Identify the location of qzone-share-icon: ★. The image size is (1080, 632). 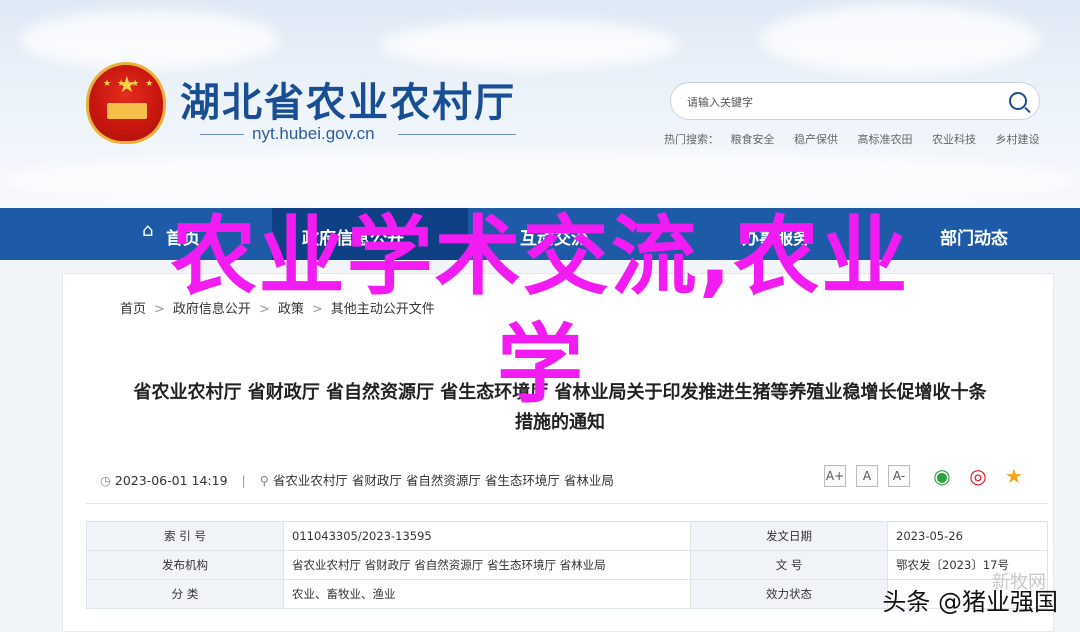
(1014, 476).